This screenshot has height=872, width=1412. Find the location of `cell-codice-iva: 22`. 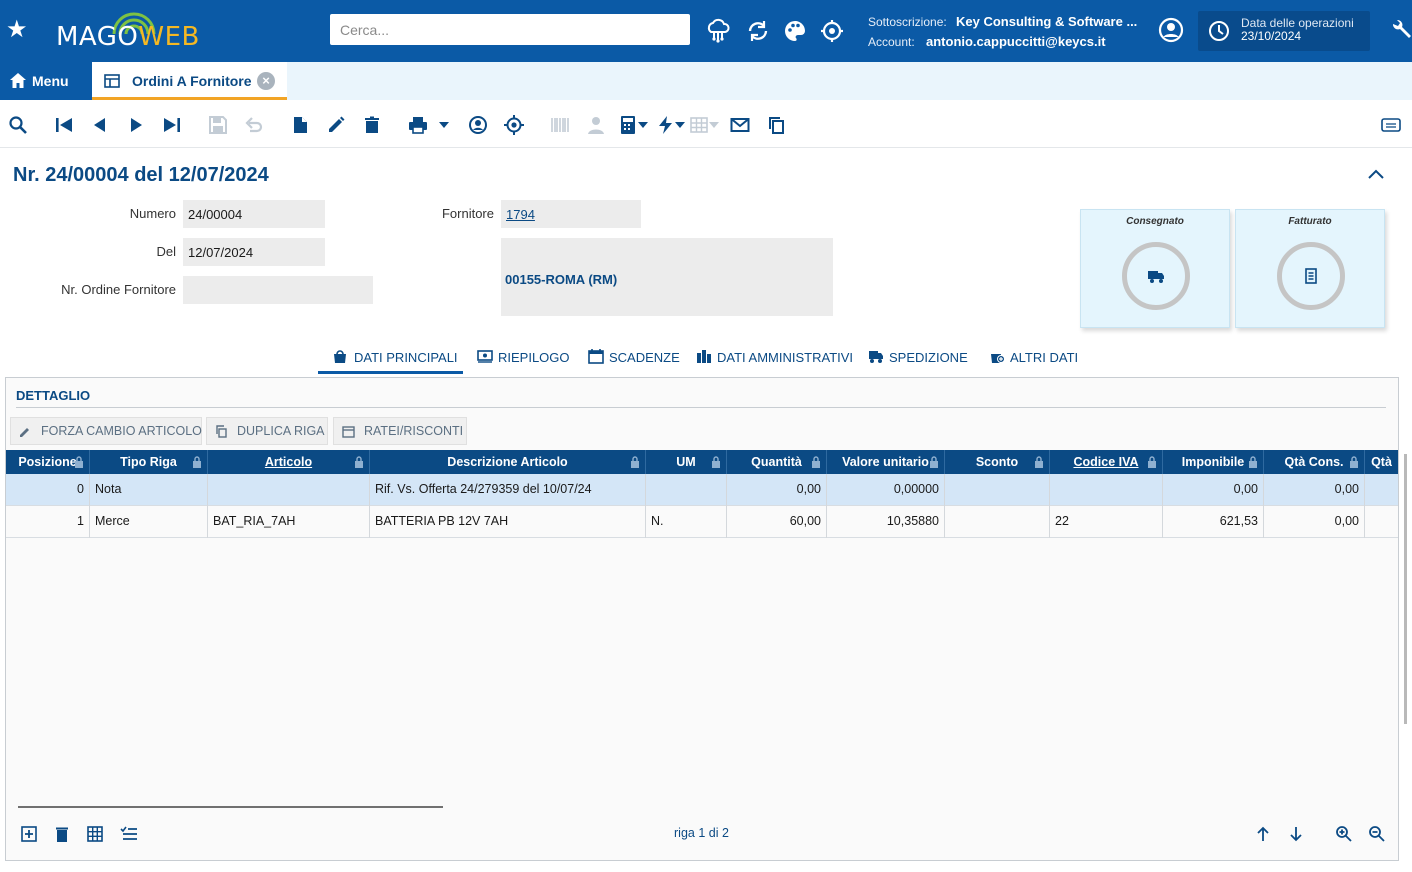

cell-codice-iva: 22 is located at coordinates (1106, 522).